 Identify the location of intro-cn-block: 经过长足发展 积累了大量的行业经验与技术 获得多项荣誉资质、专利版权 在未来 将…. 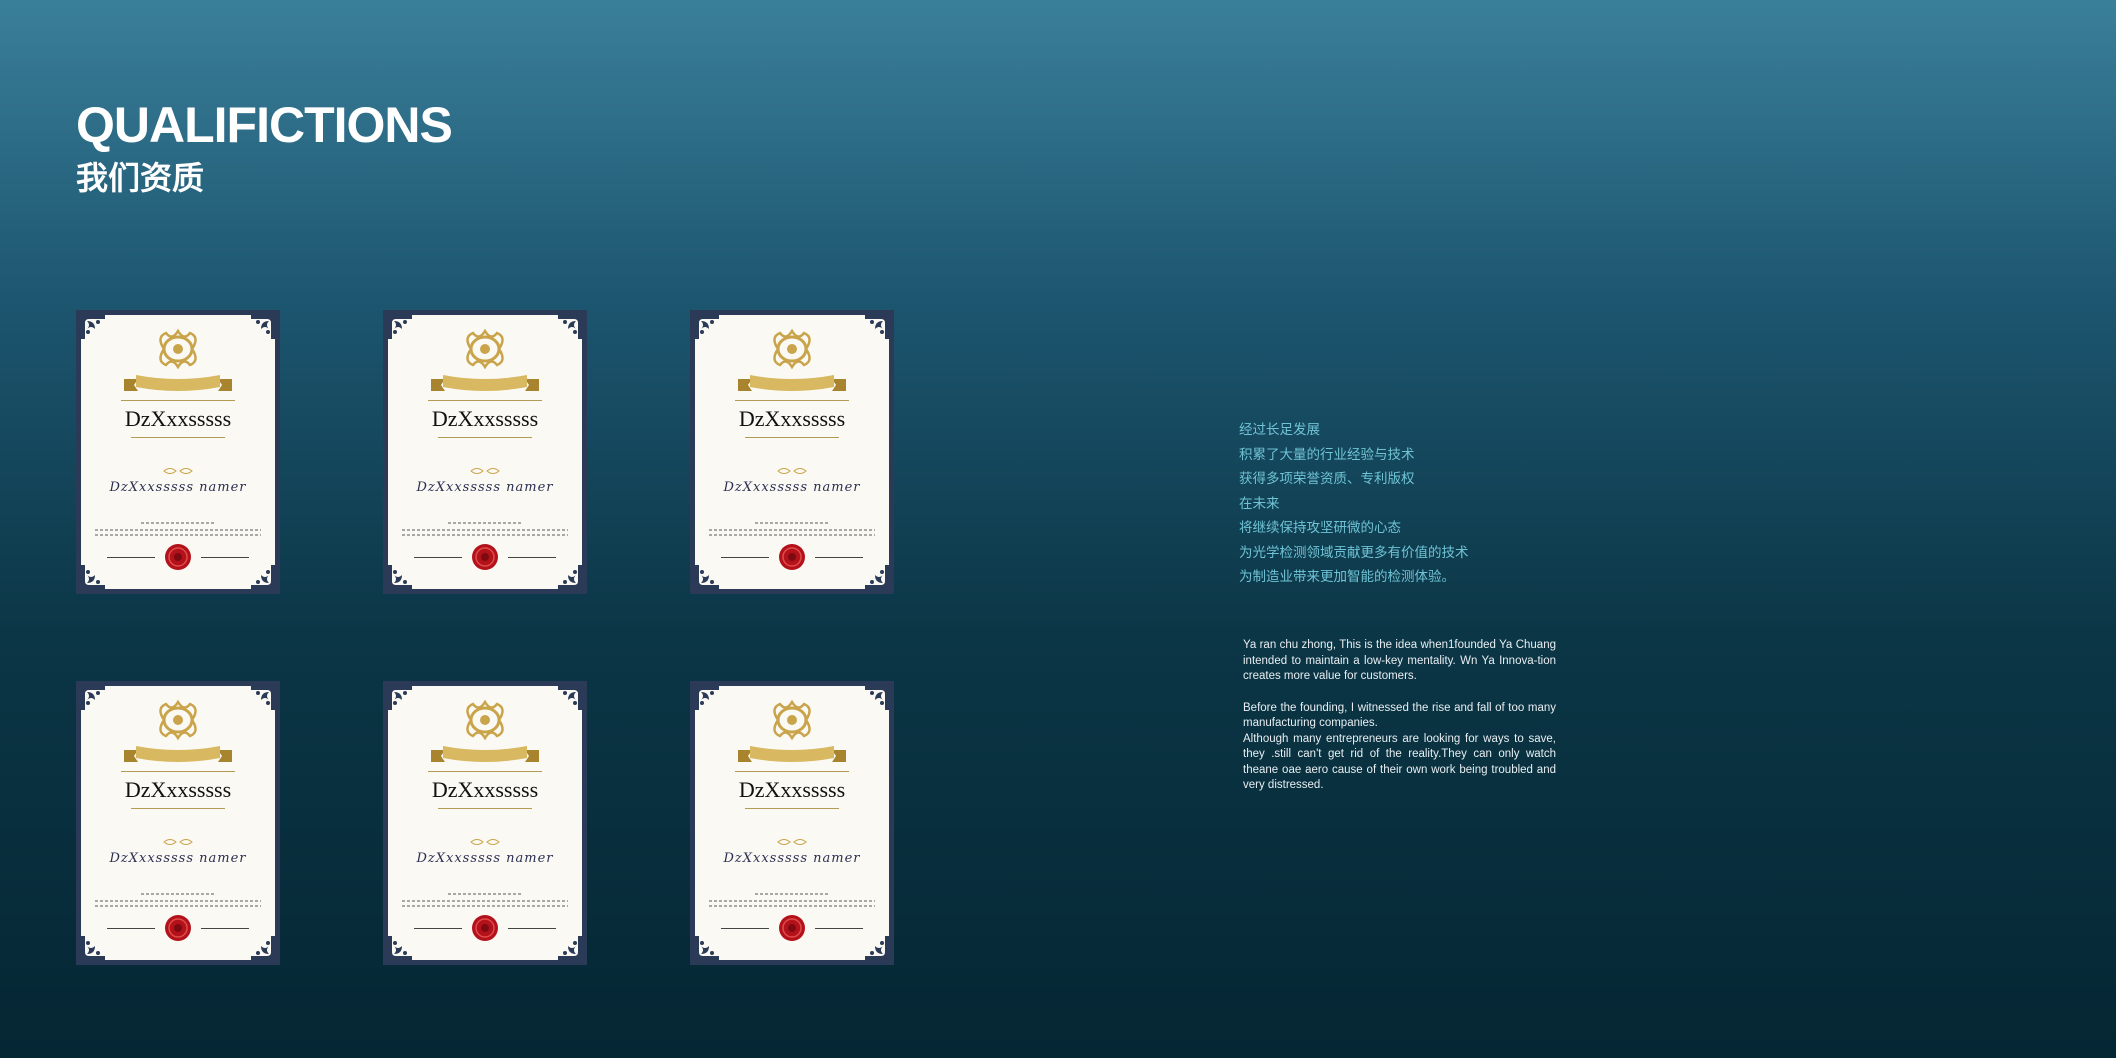
(1354, 504).